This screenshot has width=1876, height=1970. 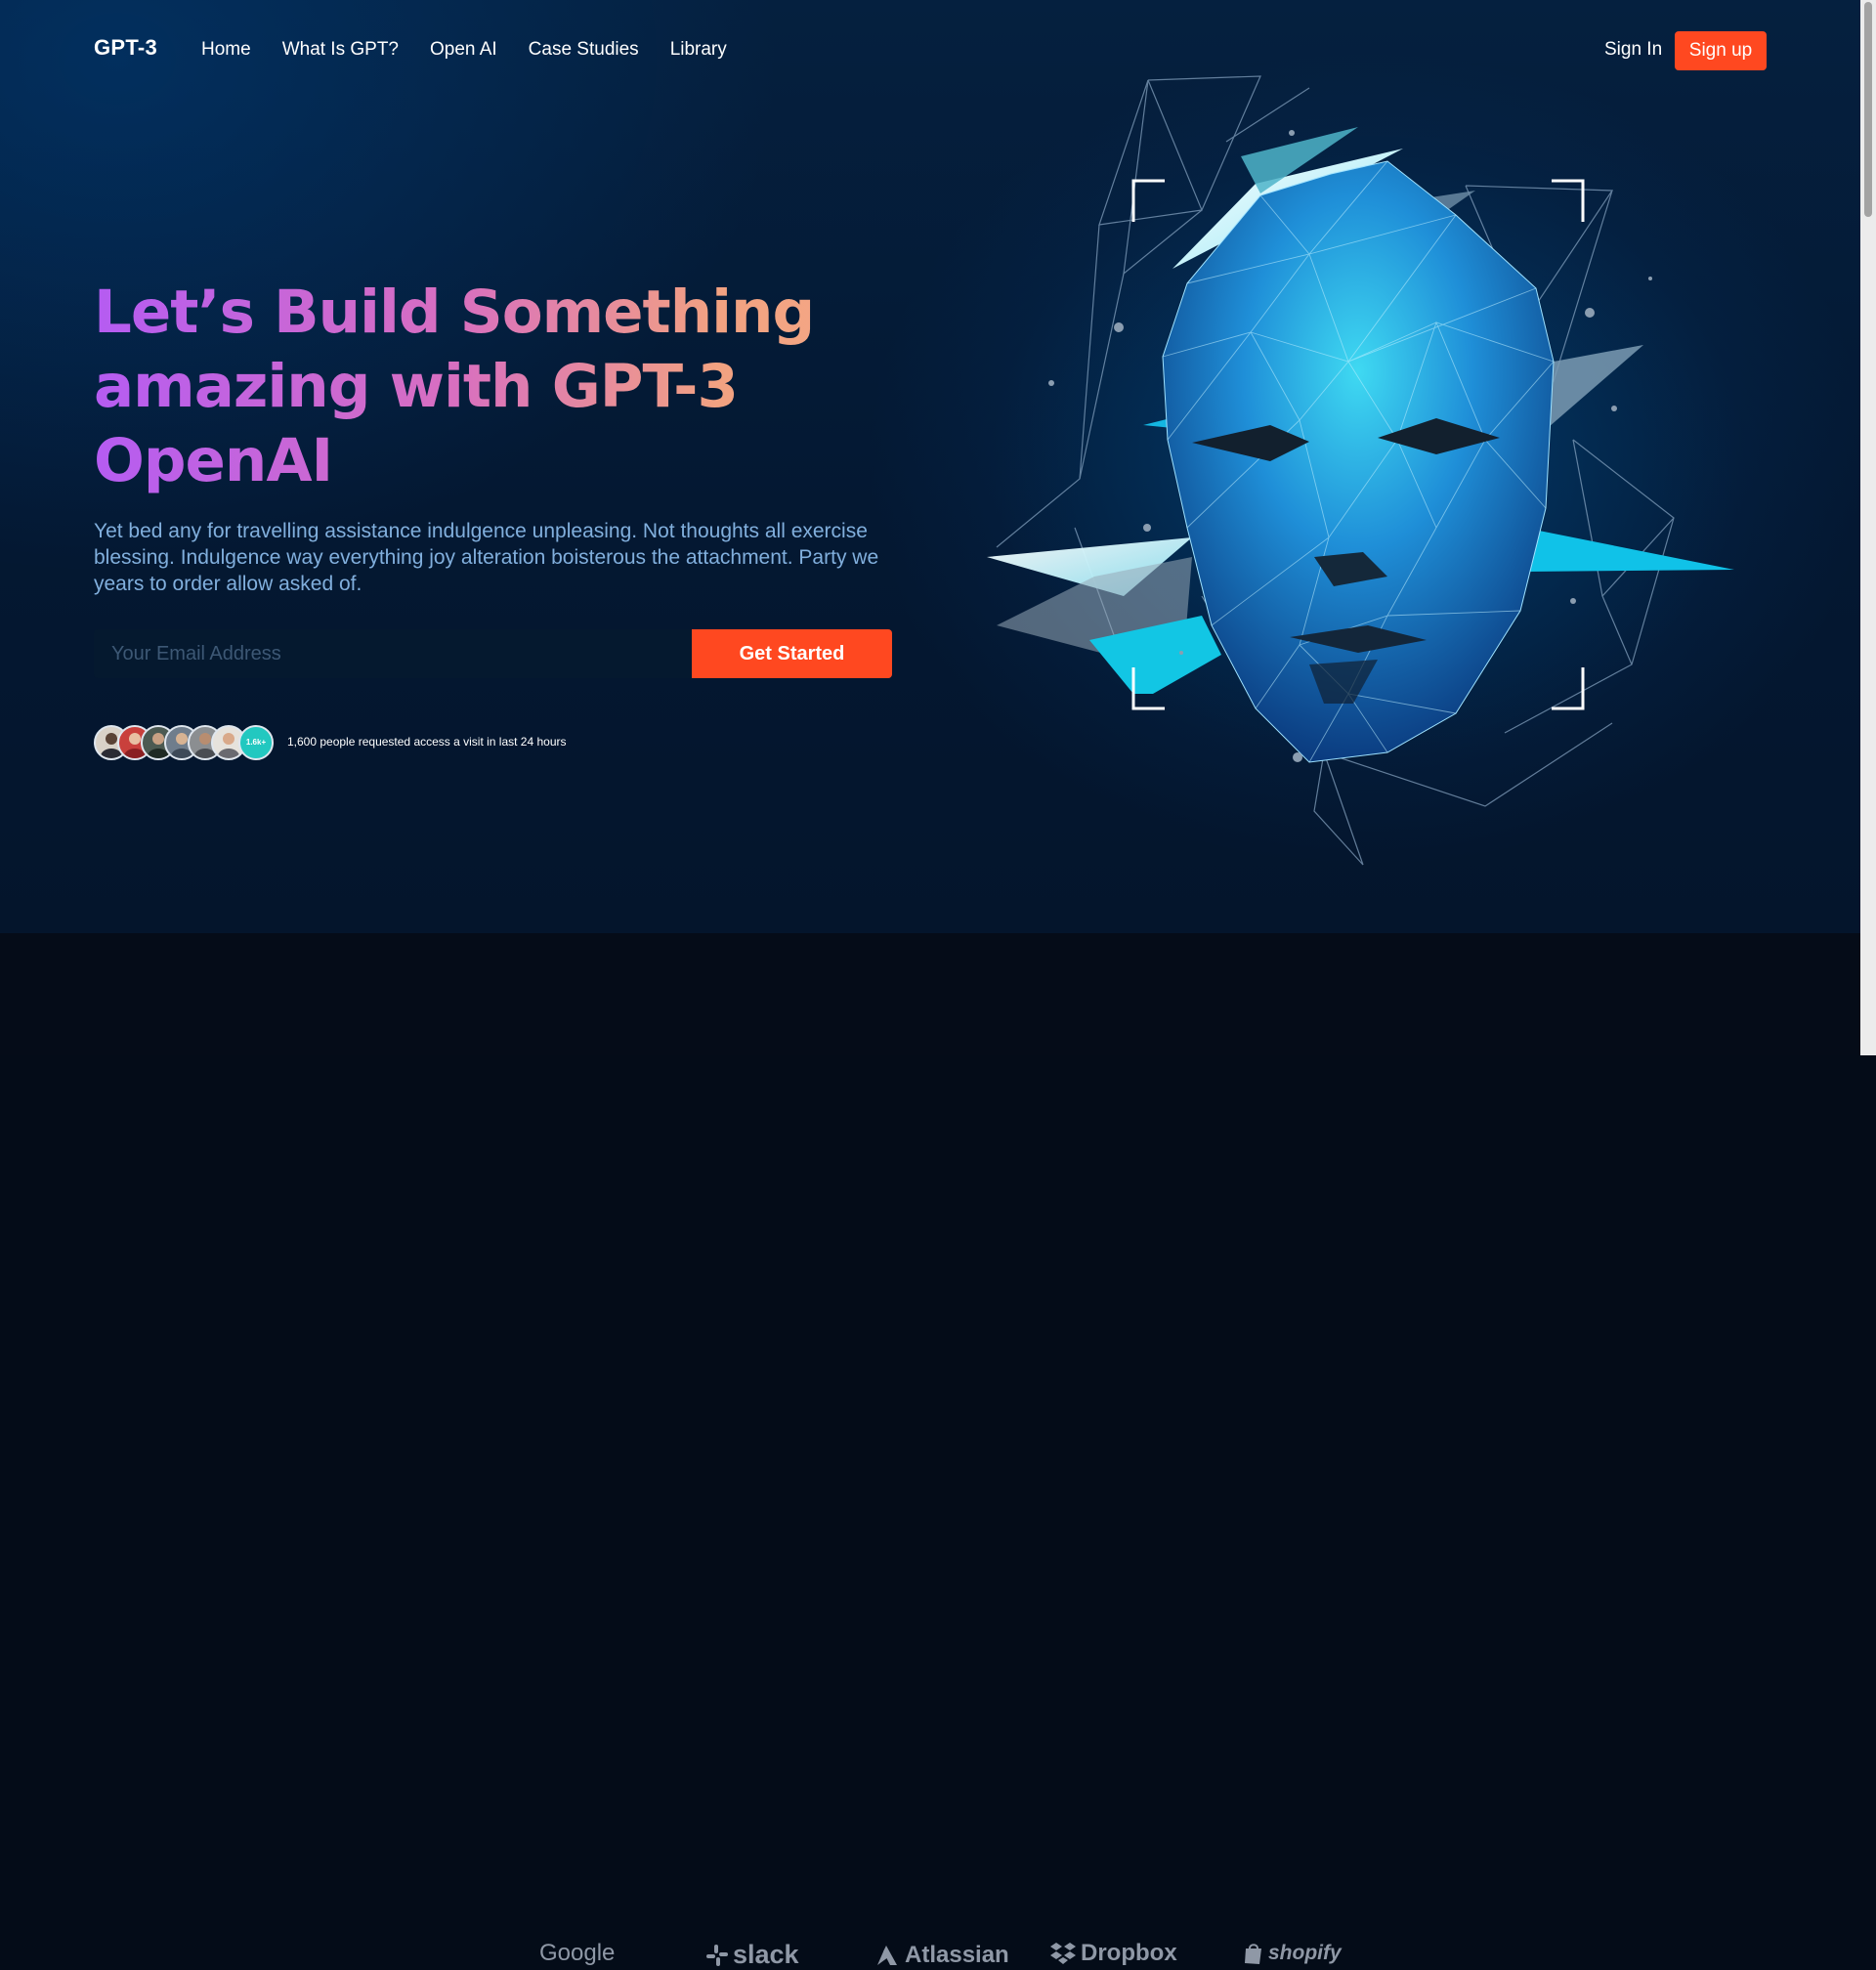 What do you see at coordinates (1063, 1953) in the screenshot?
I see `dropbox-icon` at bounding box center [1063, 1953].